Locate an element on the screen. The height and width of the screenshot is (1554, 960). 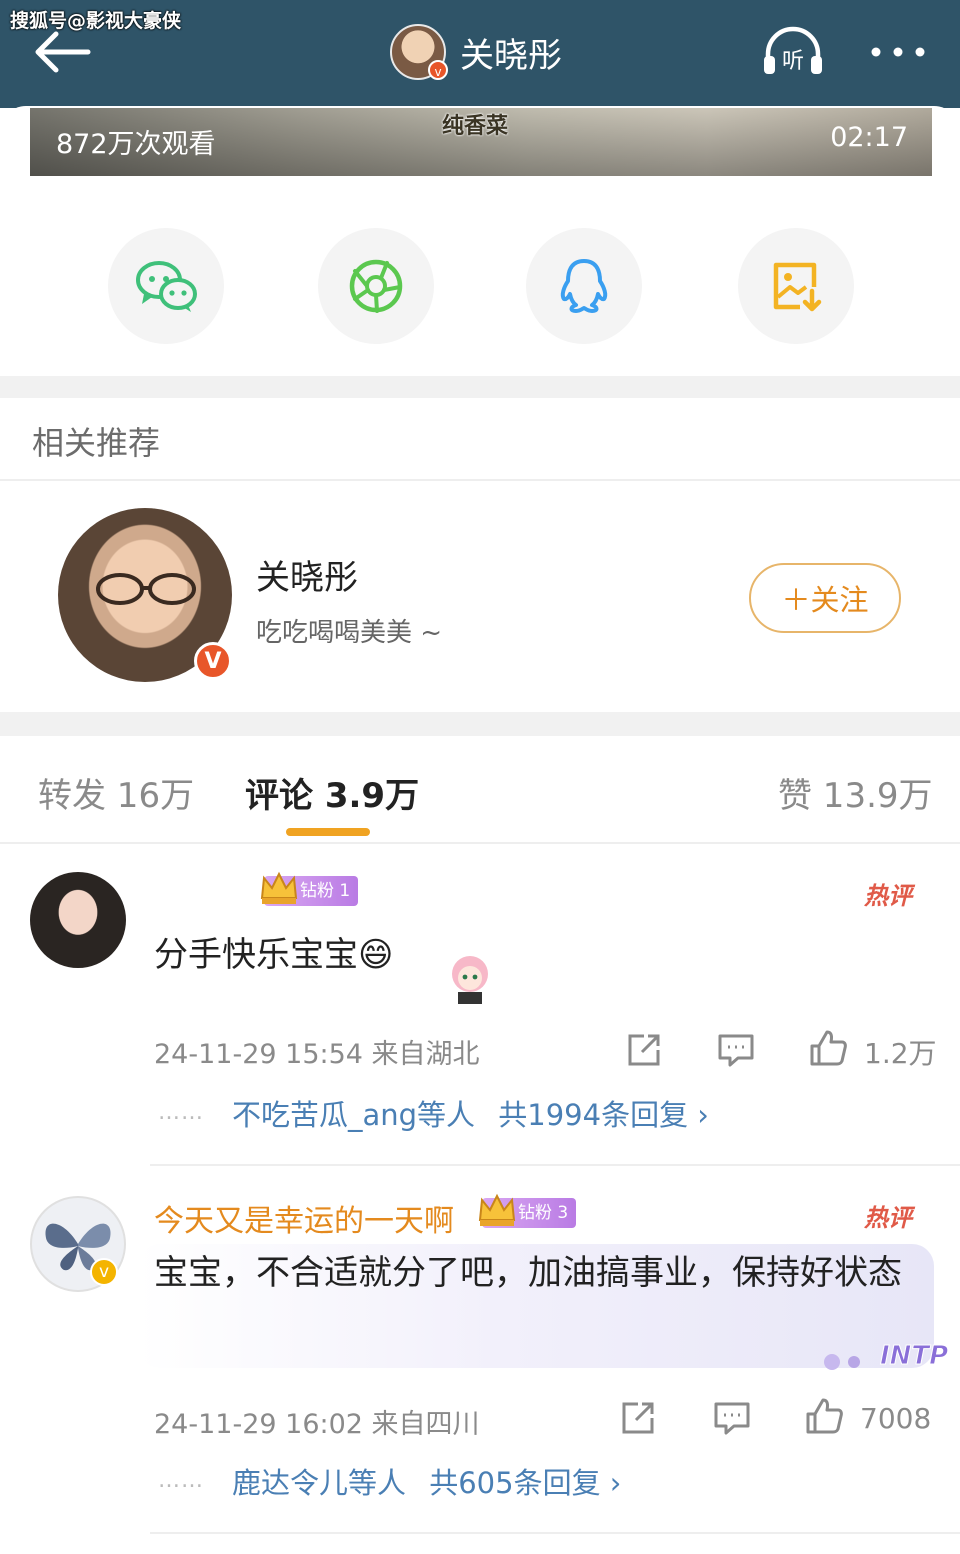
recommend-description: 吃吃喝喝美美 ~ is located at coordinates (349, 633).